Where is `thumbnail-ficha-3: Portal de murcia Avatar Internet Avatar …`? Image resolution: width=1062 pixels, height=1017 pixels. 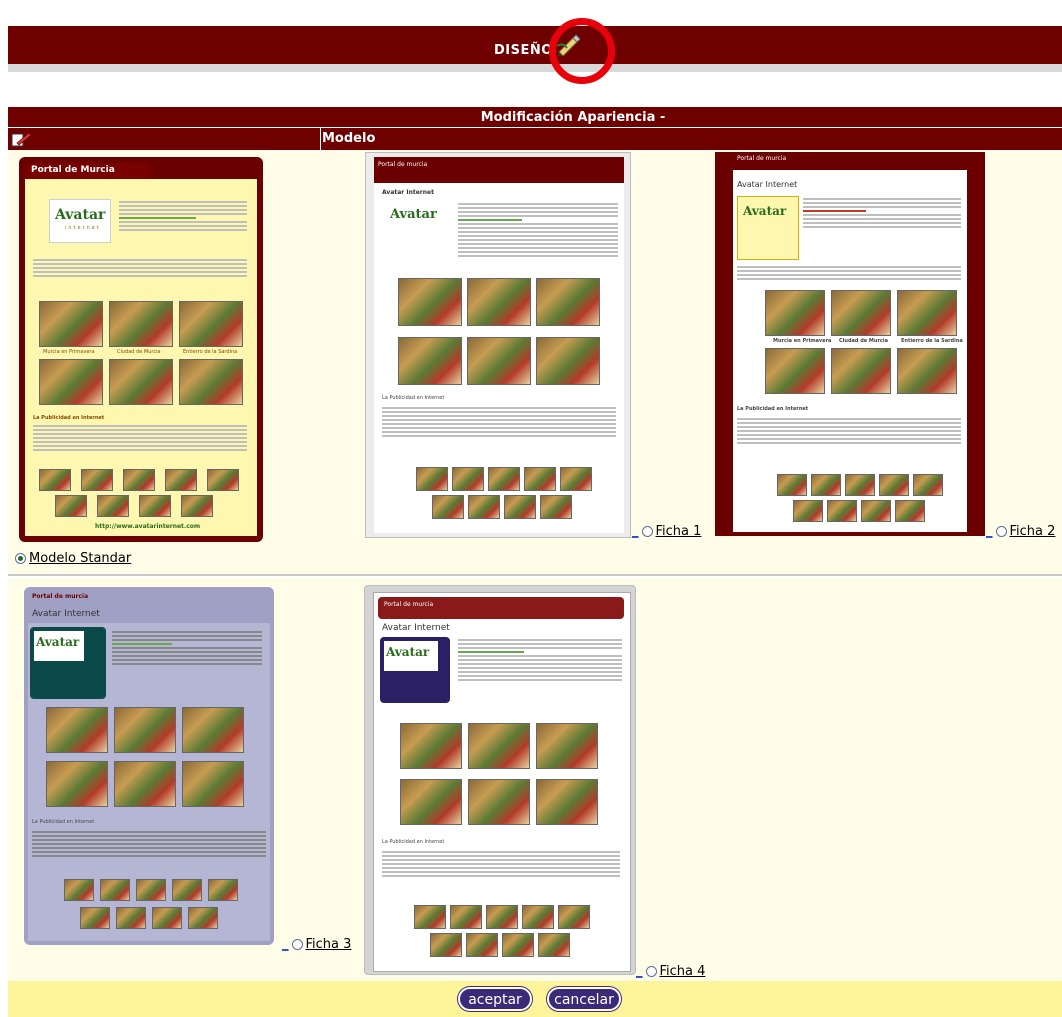 thumbnail-ficha-3: Portal de murcia Avatar Internet Avatar … is located at coordinates (149, 766).